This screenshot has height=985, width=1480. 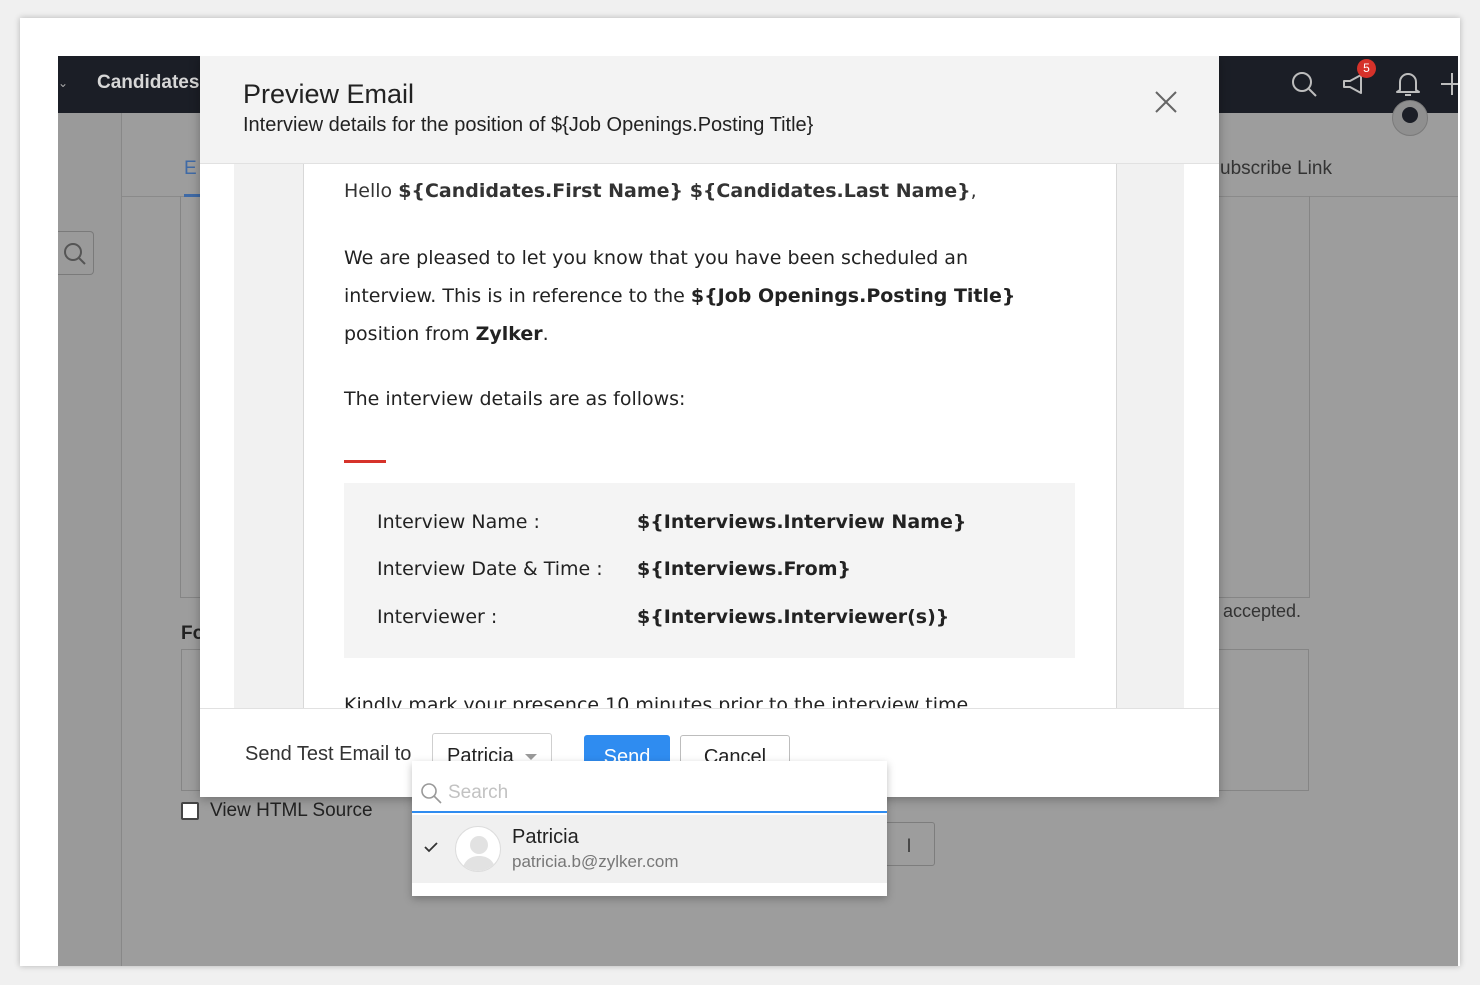 What do you see at coordinates (63, 83) in the screenshot?
I see `chevron-down-icon: ⌄` at bounding box center [63, 83].